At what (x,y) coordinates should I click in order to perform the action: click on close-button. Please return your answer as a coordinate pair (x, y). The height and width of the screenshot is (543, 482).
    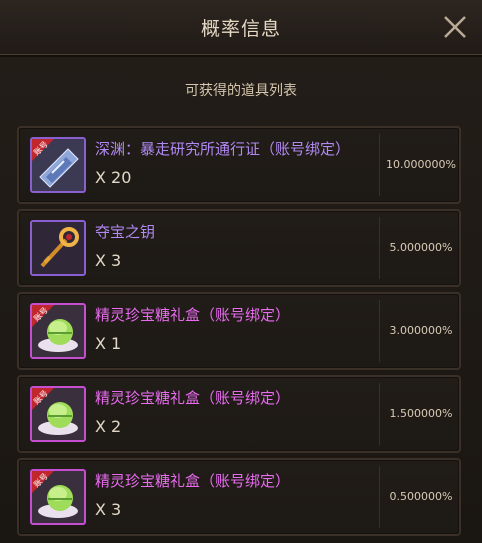
    Looking at the image, I should click on (455, 27).